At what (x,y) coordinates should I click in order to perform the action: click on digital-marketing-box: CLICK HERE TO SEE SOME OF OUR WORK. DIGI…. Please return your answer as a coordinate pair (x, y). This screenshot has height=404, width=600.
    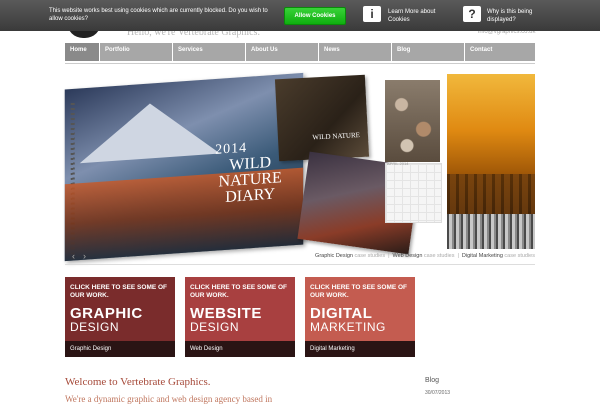
    Looking at the image, I should click on (360, 317).